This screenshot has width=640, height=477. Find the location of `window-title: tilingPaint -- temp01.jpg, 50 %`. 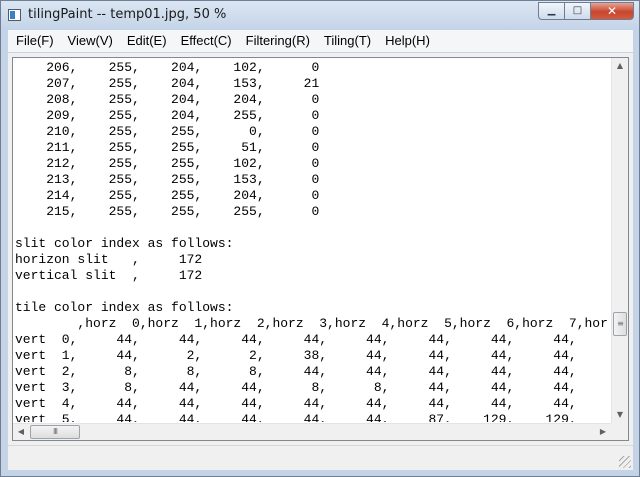

window-title: tilingPaint -- temp01.jpg, 50 % is located at coordinates (127, 14).